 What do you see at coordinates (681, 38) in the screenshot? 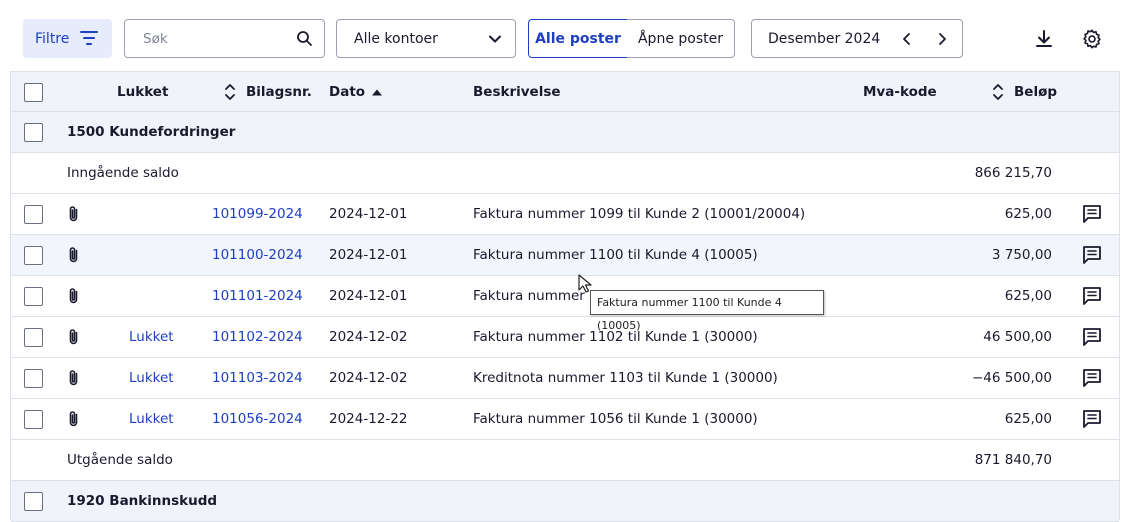
I see `open-entries-toggle: Åpne poster` at bounding box center [681, 38].